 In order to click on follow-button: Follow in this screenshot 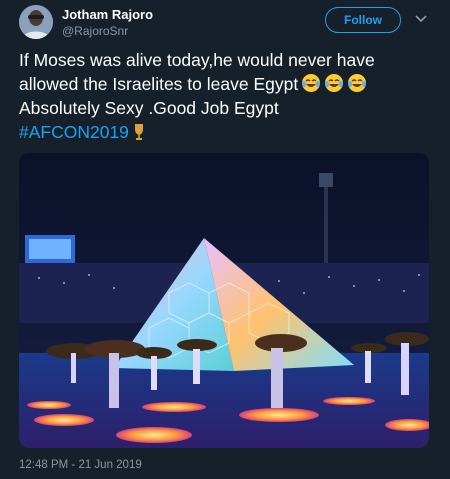, I will do `click(363, 20)`.